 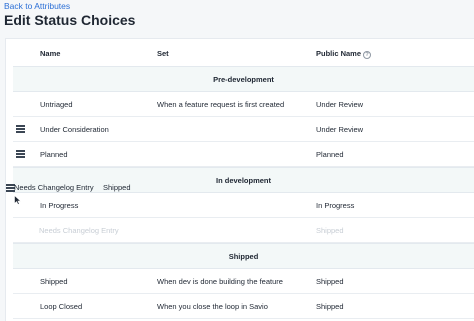 What do you see at coordinates (243, 205) in the screenshot?
I see `table-row: In Progress In Progress` at bounding box center [243, 205].